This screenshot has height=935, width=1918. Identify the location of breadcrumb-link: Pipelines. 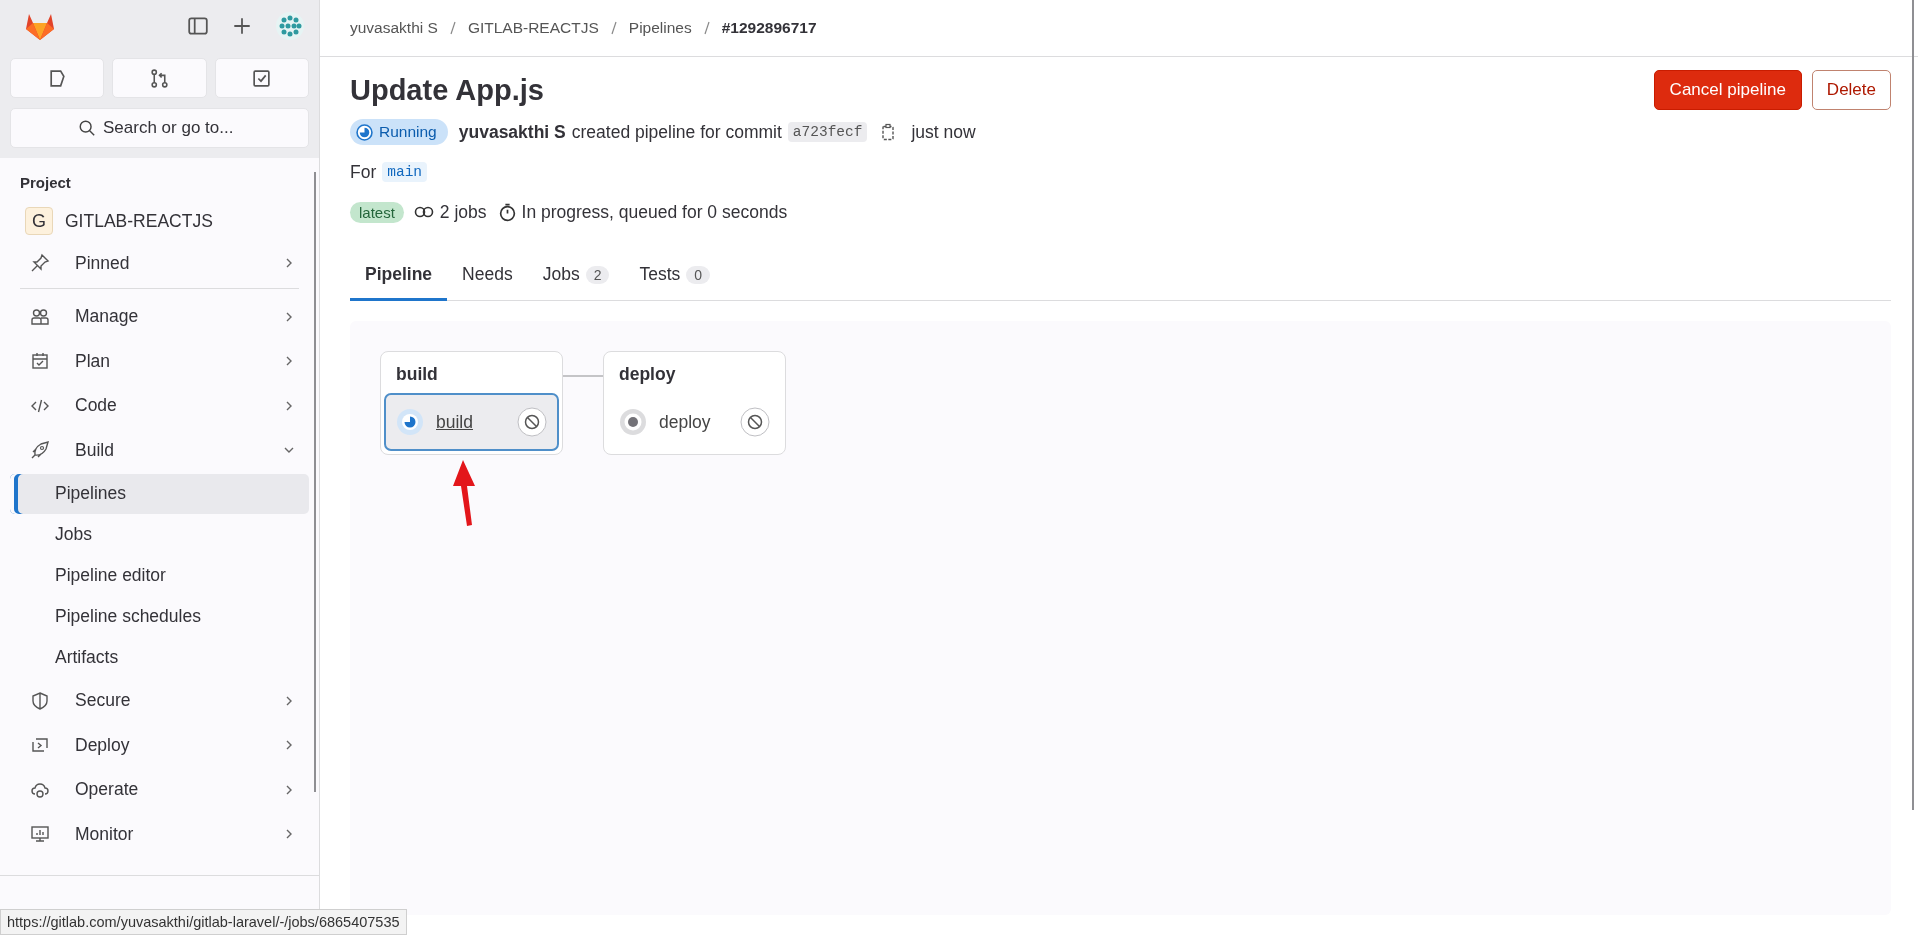
(660, 28).